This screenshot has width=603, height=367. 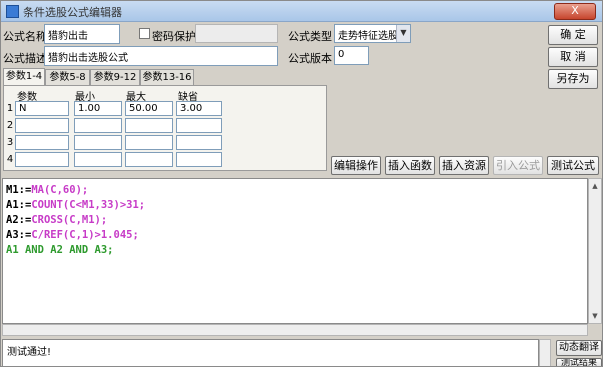 What do you see at coordinates (310, 58) in the screenshot?
I see `formula-version-label: 公式版本` at bounding box center [310, 58].